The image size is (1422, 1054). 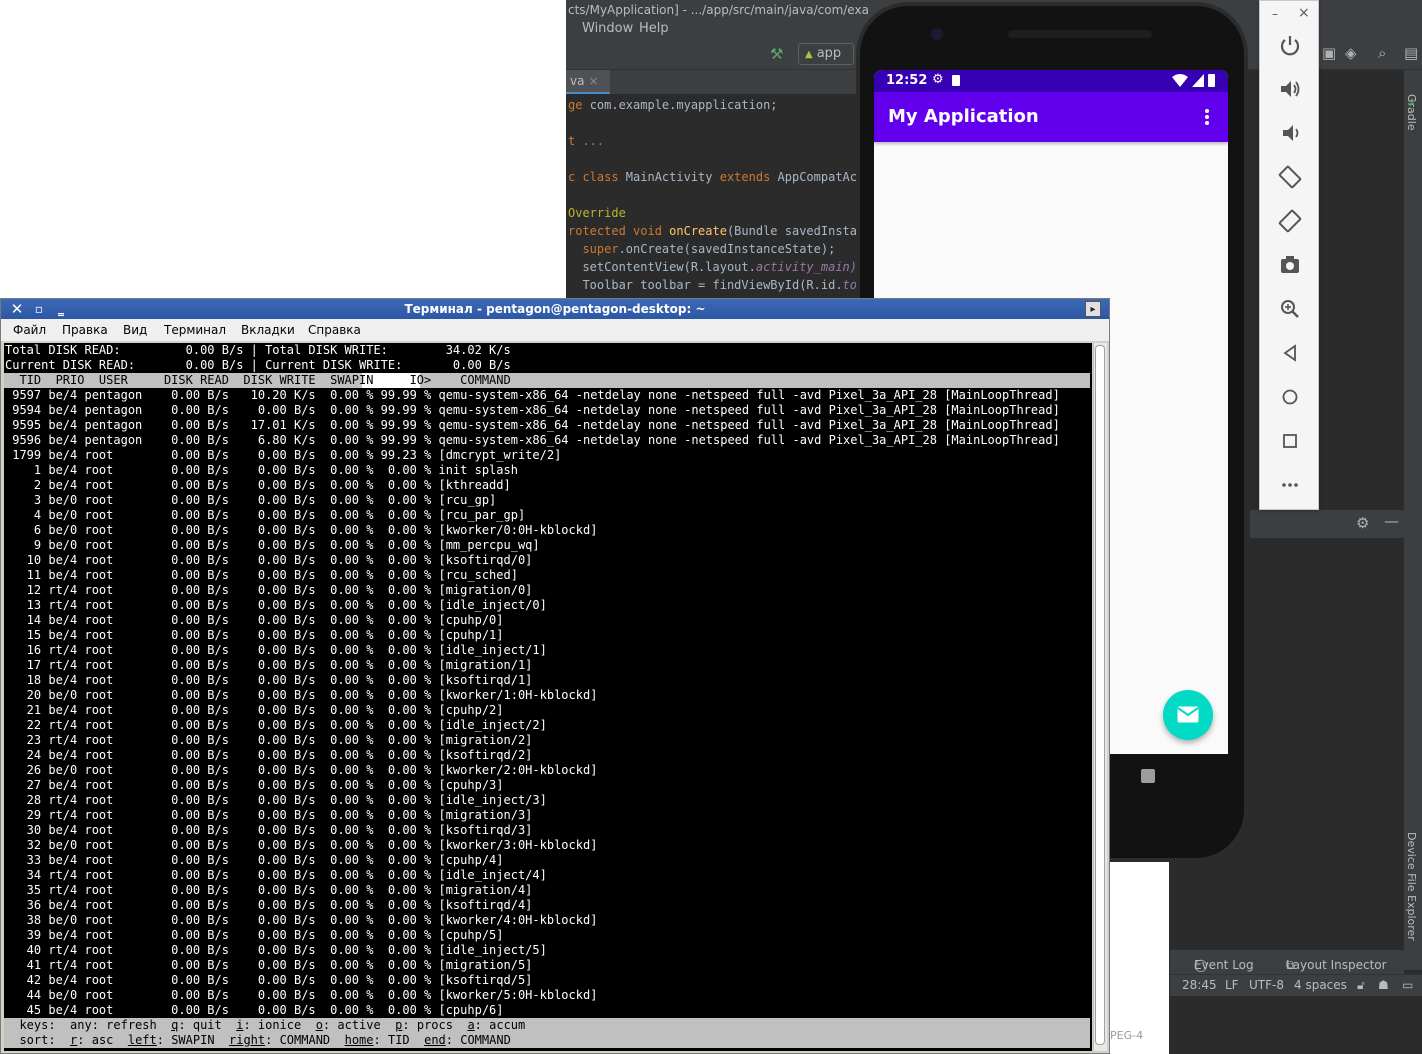 I want to click on hide-panel-icon: —, so click(x=1391, y=521).